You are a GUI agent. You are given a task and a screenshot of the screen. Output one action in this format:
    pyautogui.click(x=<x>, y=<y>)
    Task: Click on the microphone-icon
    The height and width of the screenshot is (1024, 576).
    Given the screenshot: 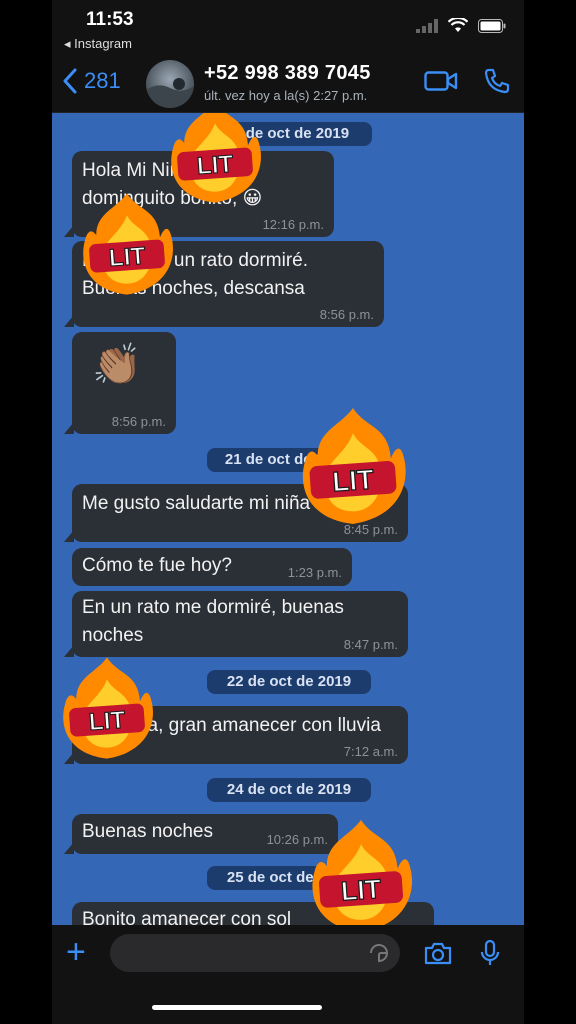 What is the action you would take?
    pyautogui.click(x=490, y=953)
    